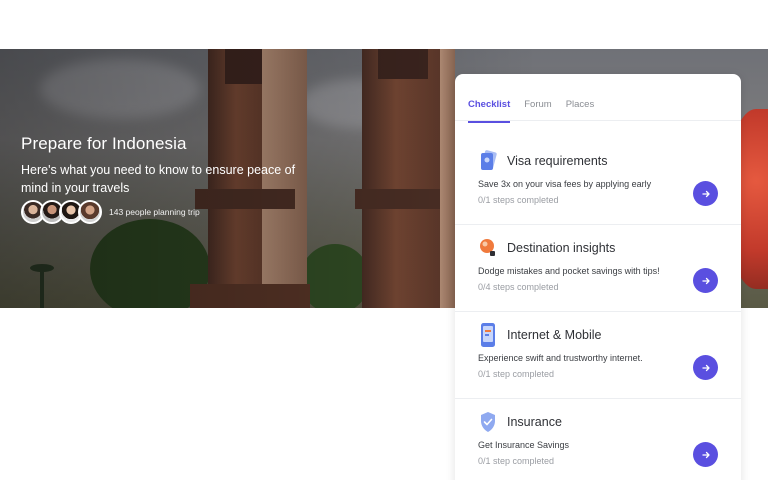  Describe the element at coordinates (154, 212) in the screenshot. I see `planners-count: 143 people planning trip` at that location.